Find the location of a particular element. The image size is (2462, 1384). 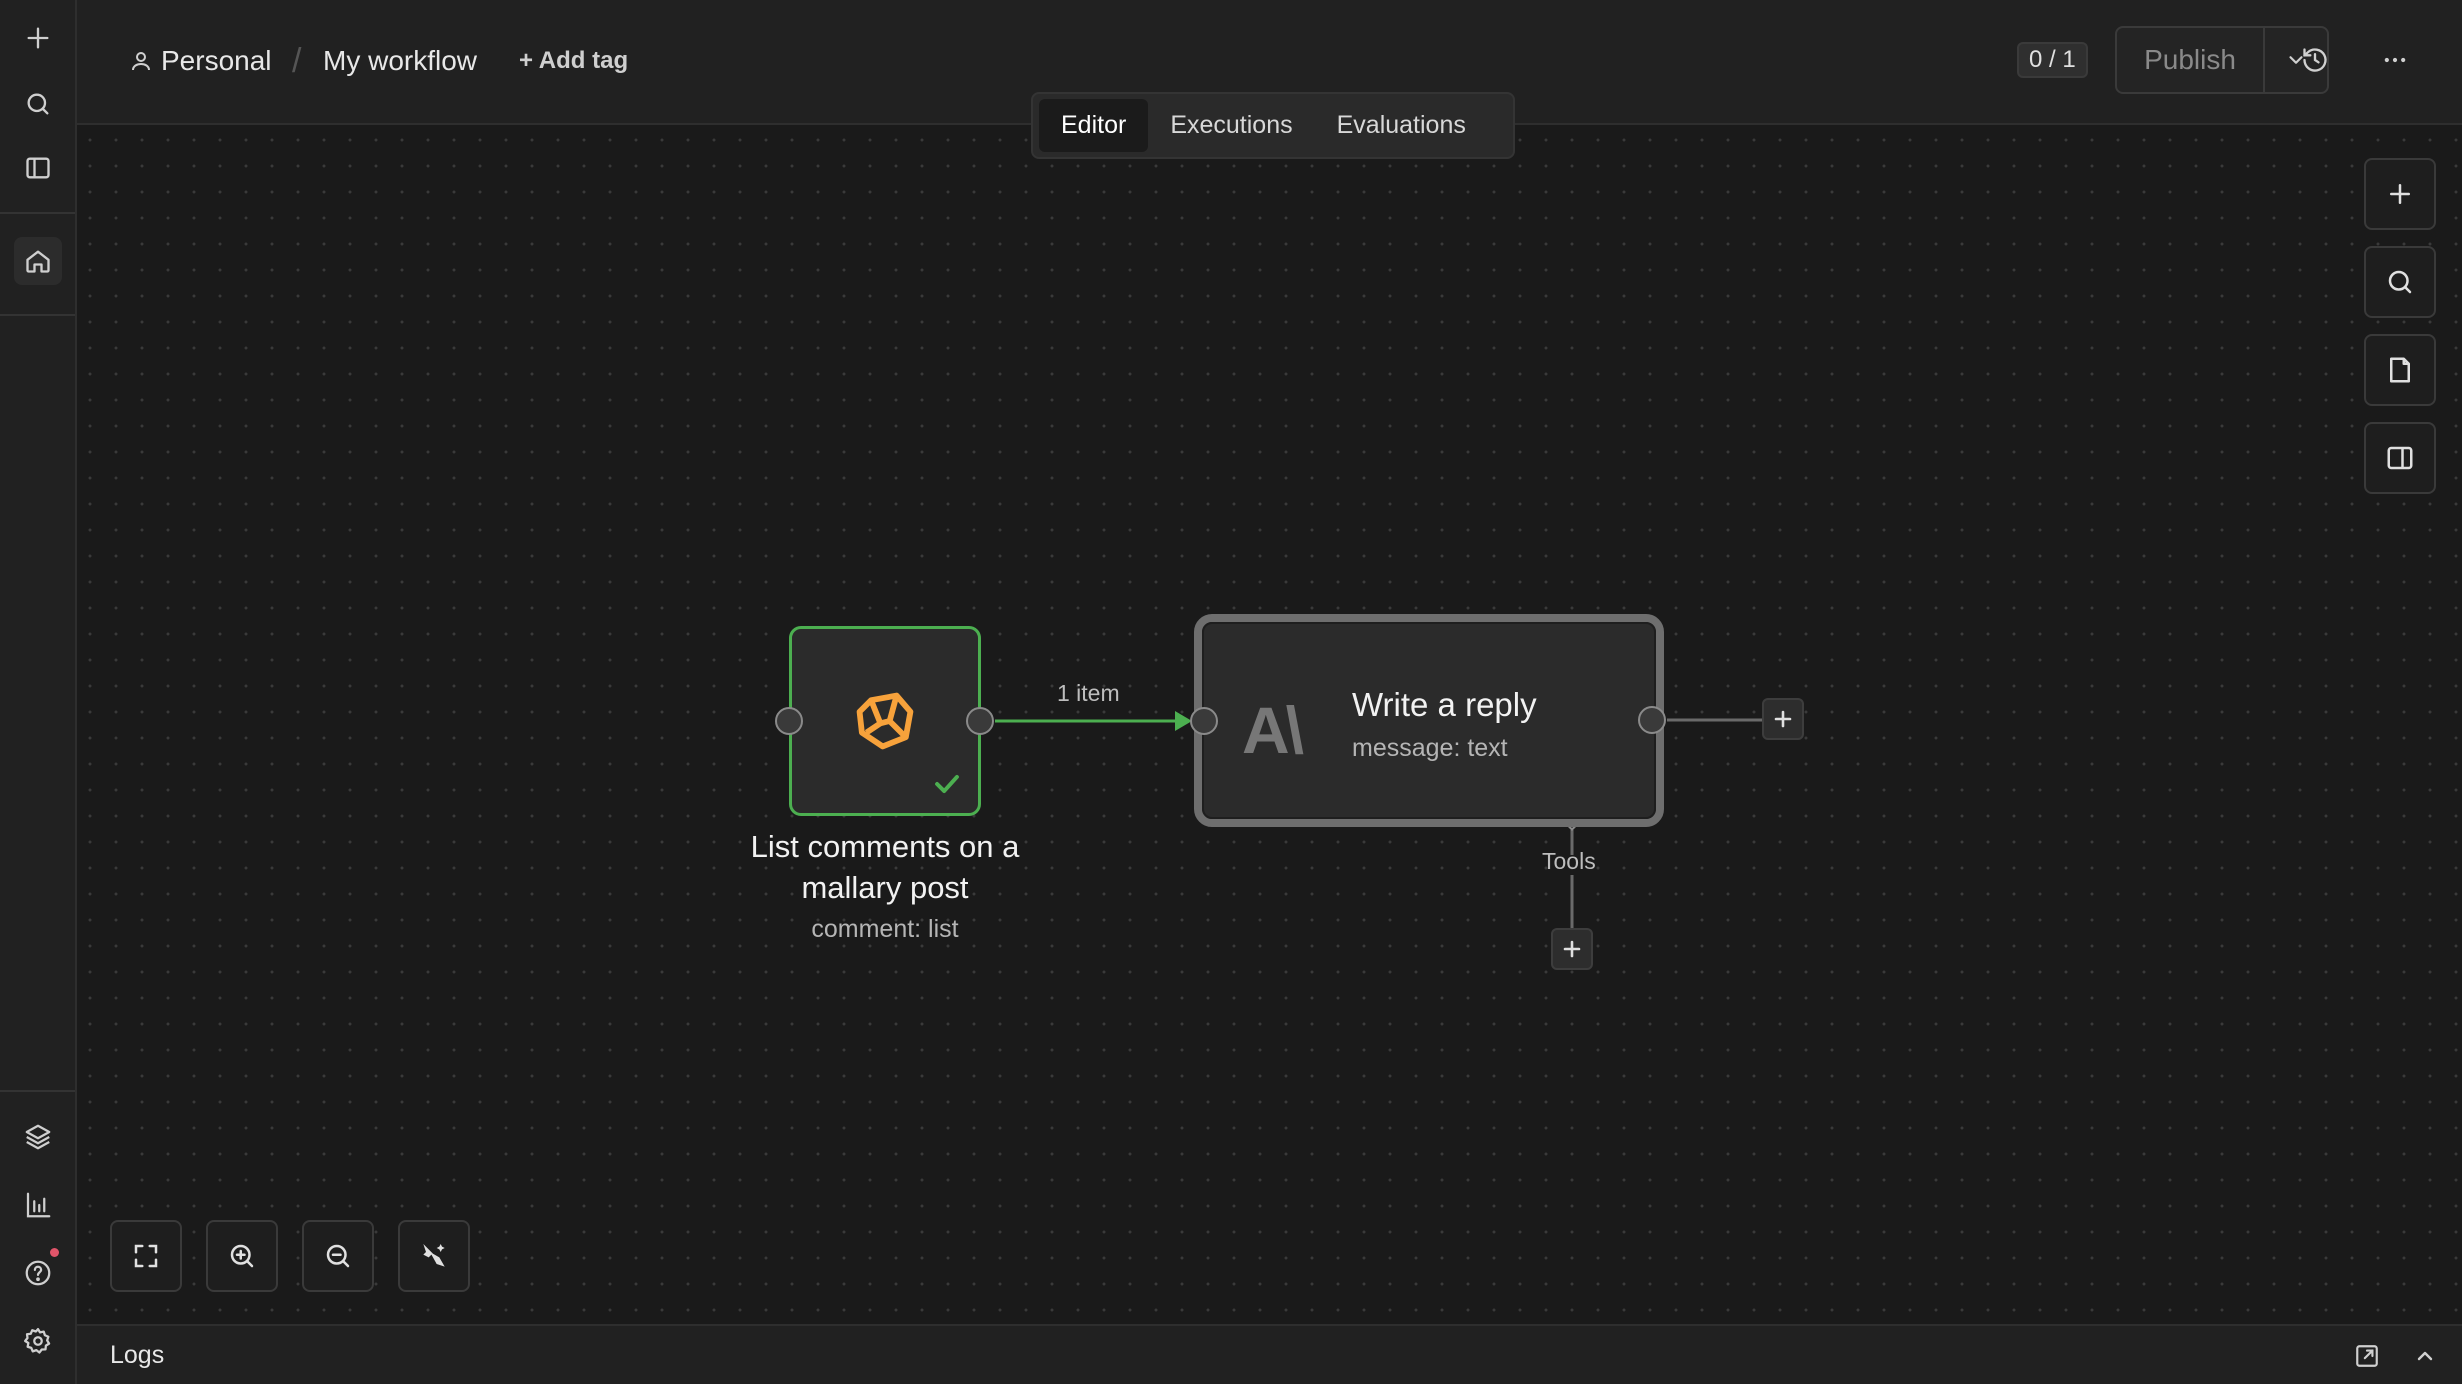

add-next-node-button is located at coordinates (1783, 719).